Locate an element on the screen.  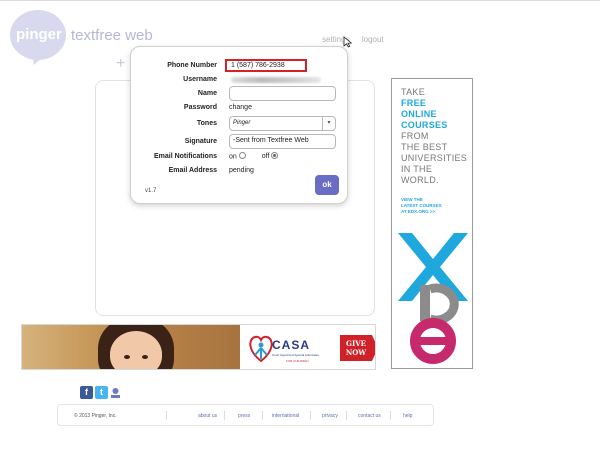
give-now-button: GIVE NOW is located at coordinates (356, 348).